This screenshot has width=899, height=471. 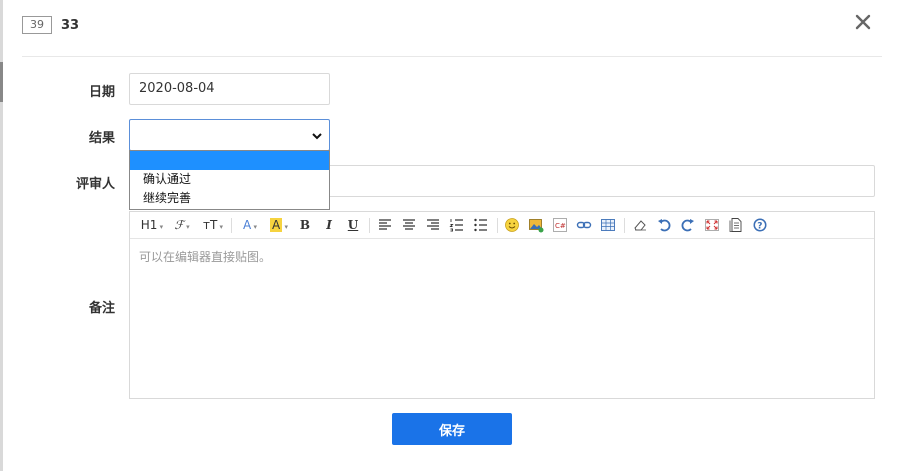 I want to click on undo-button, so click(x=664, y=225).